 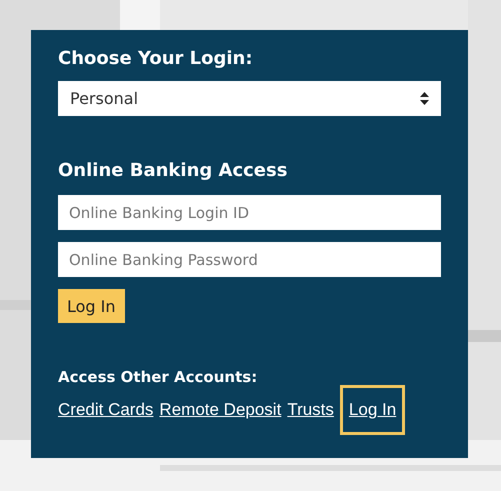 What do you see at coordinates (158, 377) in the screenshot?
I see `section-heading: Access Other Accounts:` at bounding box center [158, 377].